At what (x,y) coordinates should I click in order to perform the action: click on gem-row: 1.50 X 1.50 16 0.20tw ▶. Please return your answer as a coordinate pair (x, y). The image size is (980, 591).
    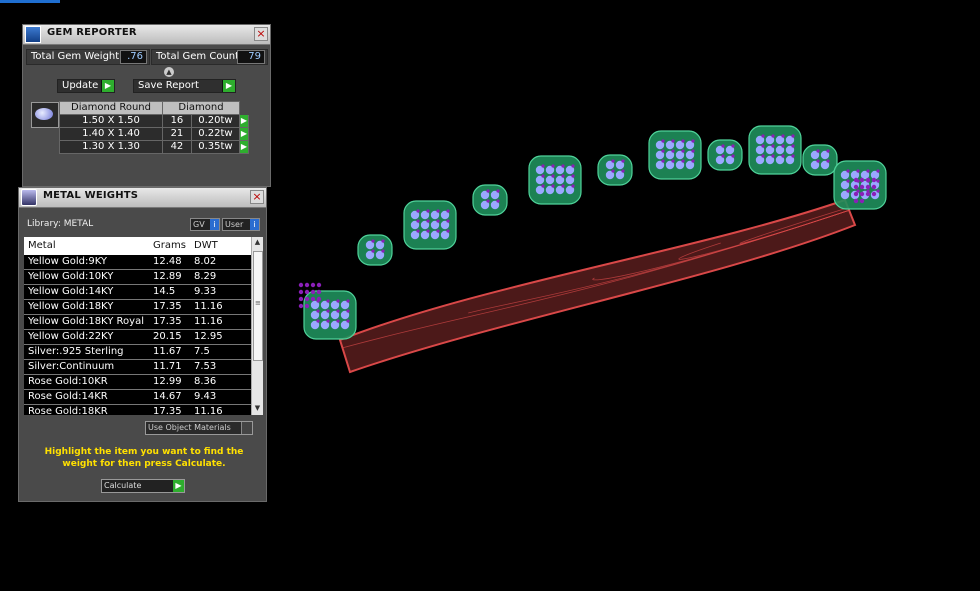
    Looking at the image, I should click on (154, 121).